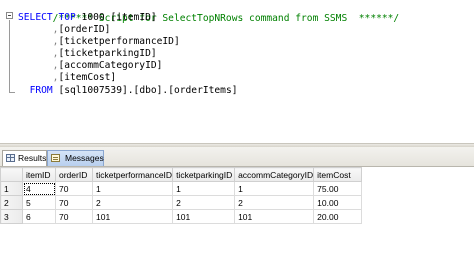 The image size is (474, 271). I want to click on tab-results: Results, so click(24, 158).